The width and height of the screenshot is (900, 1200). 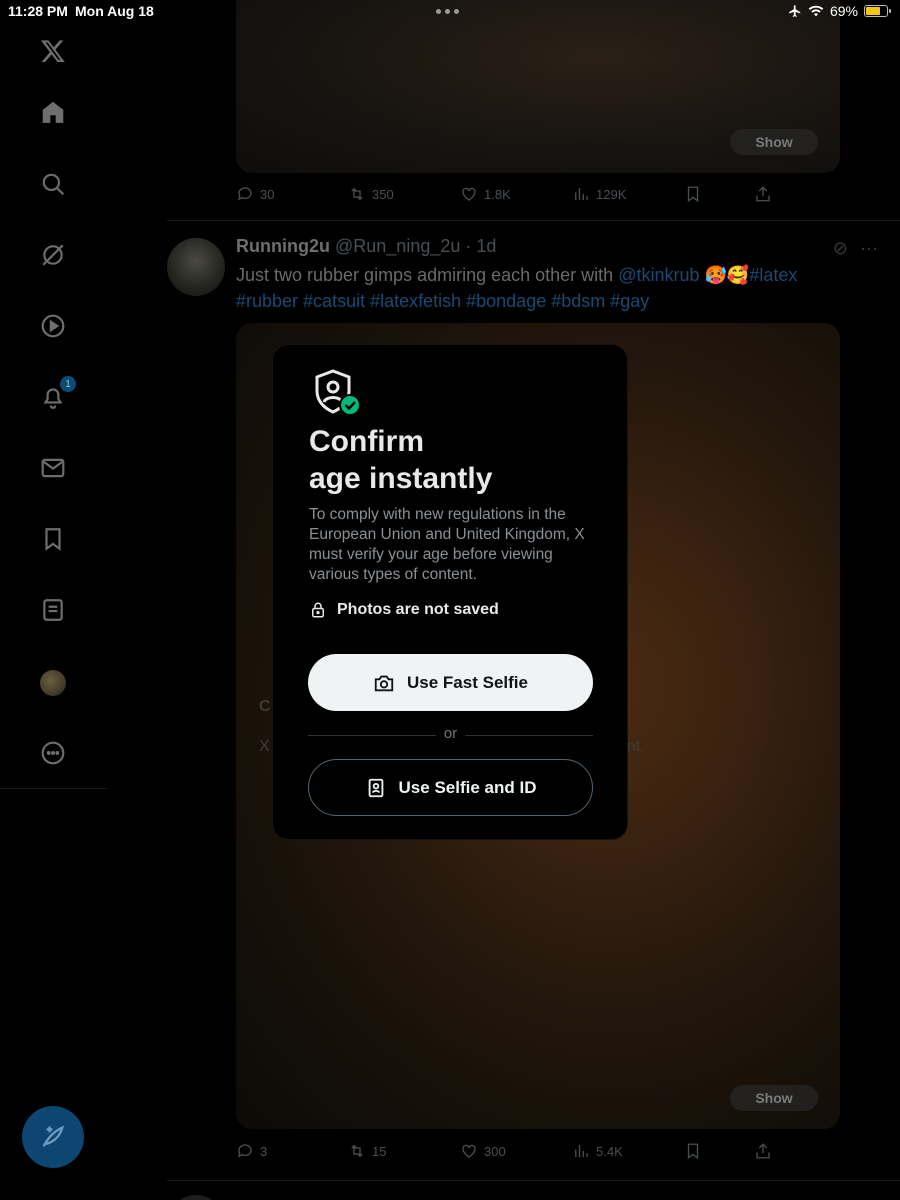 What do you see at coordinates (877, 11) in the screenshot?
I see `battery-icon` at bounding box center [877, 11].